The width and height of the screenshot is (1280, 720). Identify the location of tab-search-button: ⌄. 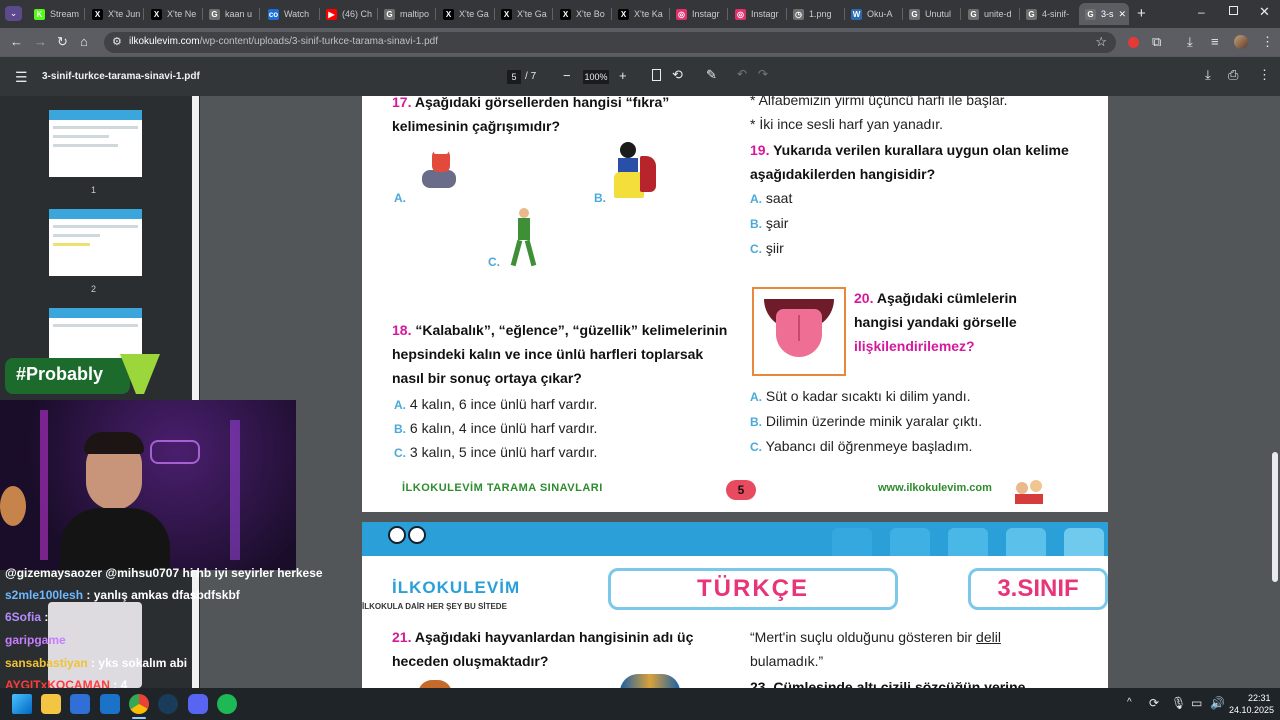
(13, 13).